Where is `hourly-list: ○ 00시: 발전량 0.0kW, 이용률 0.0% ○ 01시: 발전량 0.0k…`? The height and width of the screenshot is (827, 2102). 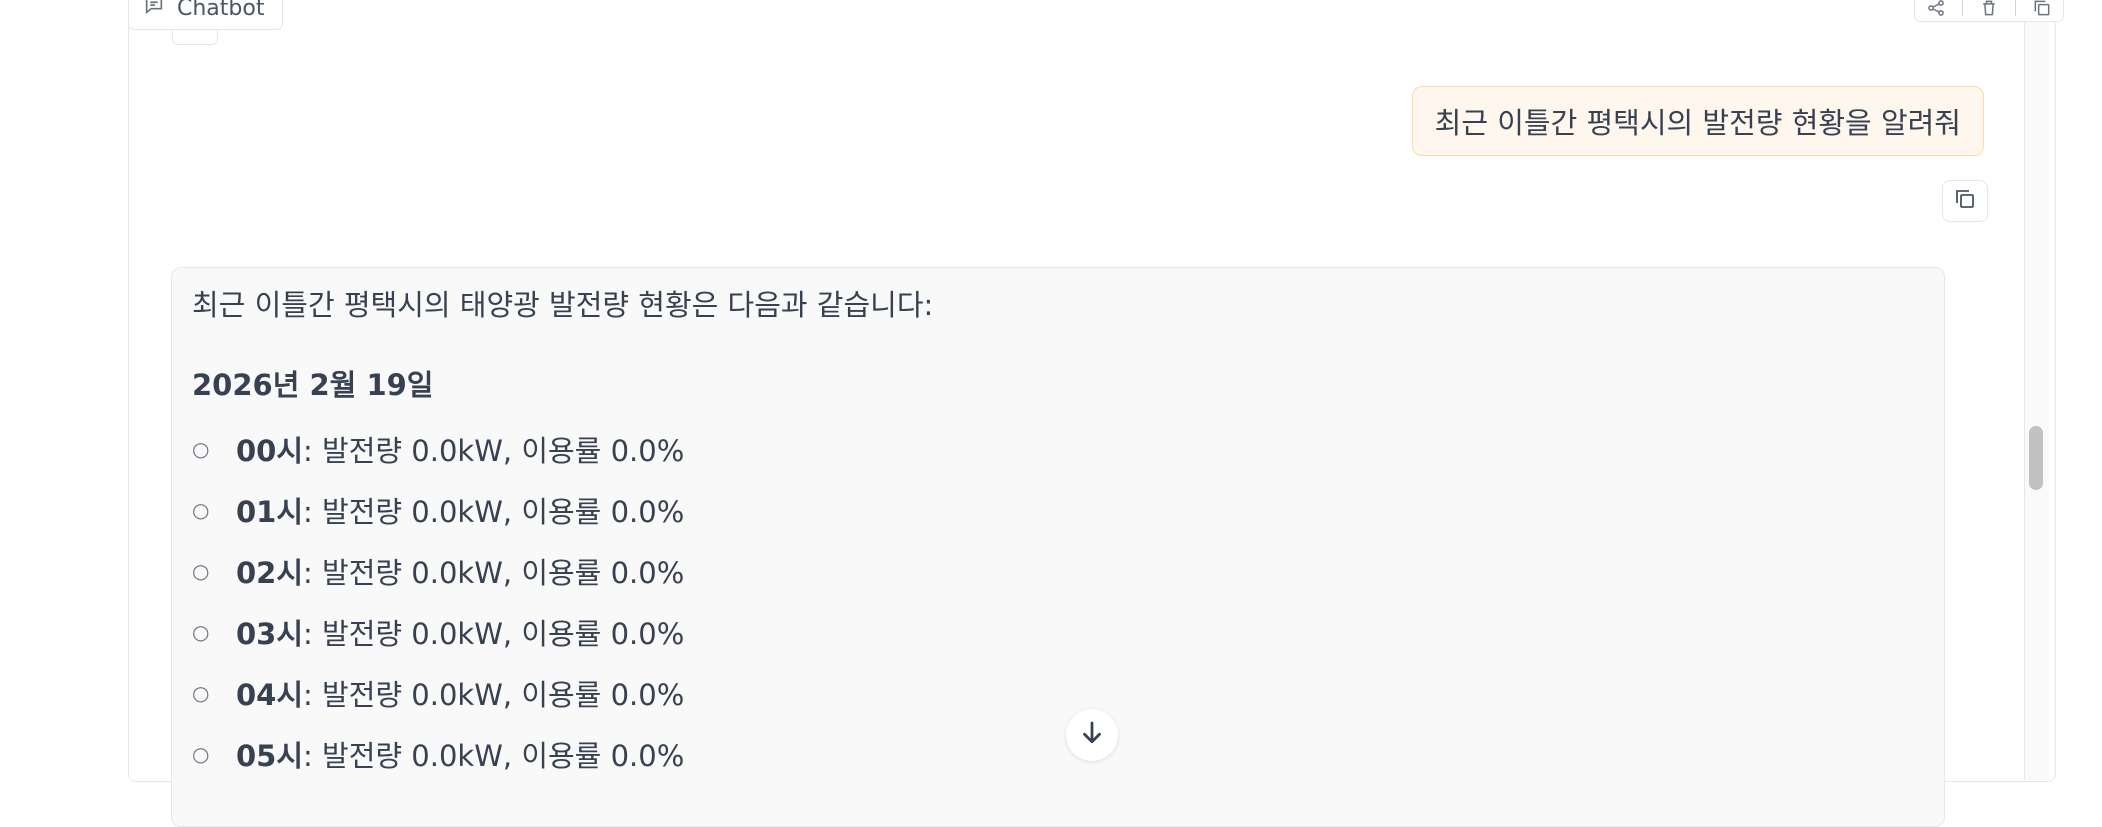
hourly-list: ○ 00시: 발전량 0.0kW, 이용률 0.0% ○ 01시: 발전량 0.0k… is located at coordinates (438, 601).